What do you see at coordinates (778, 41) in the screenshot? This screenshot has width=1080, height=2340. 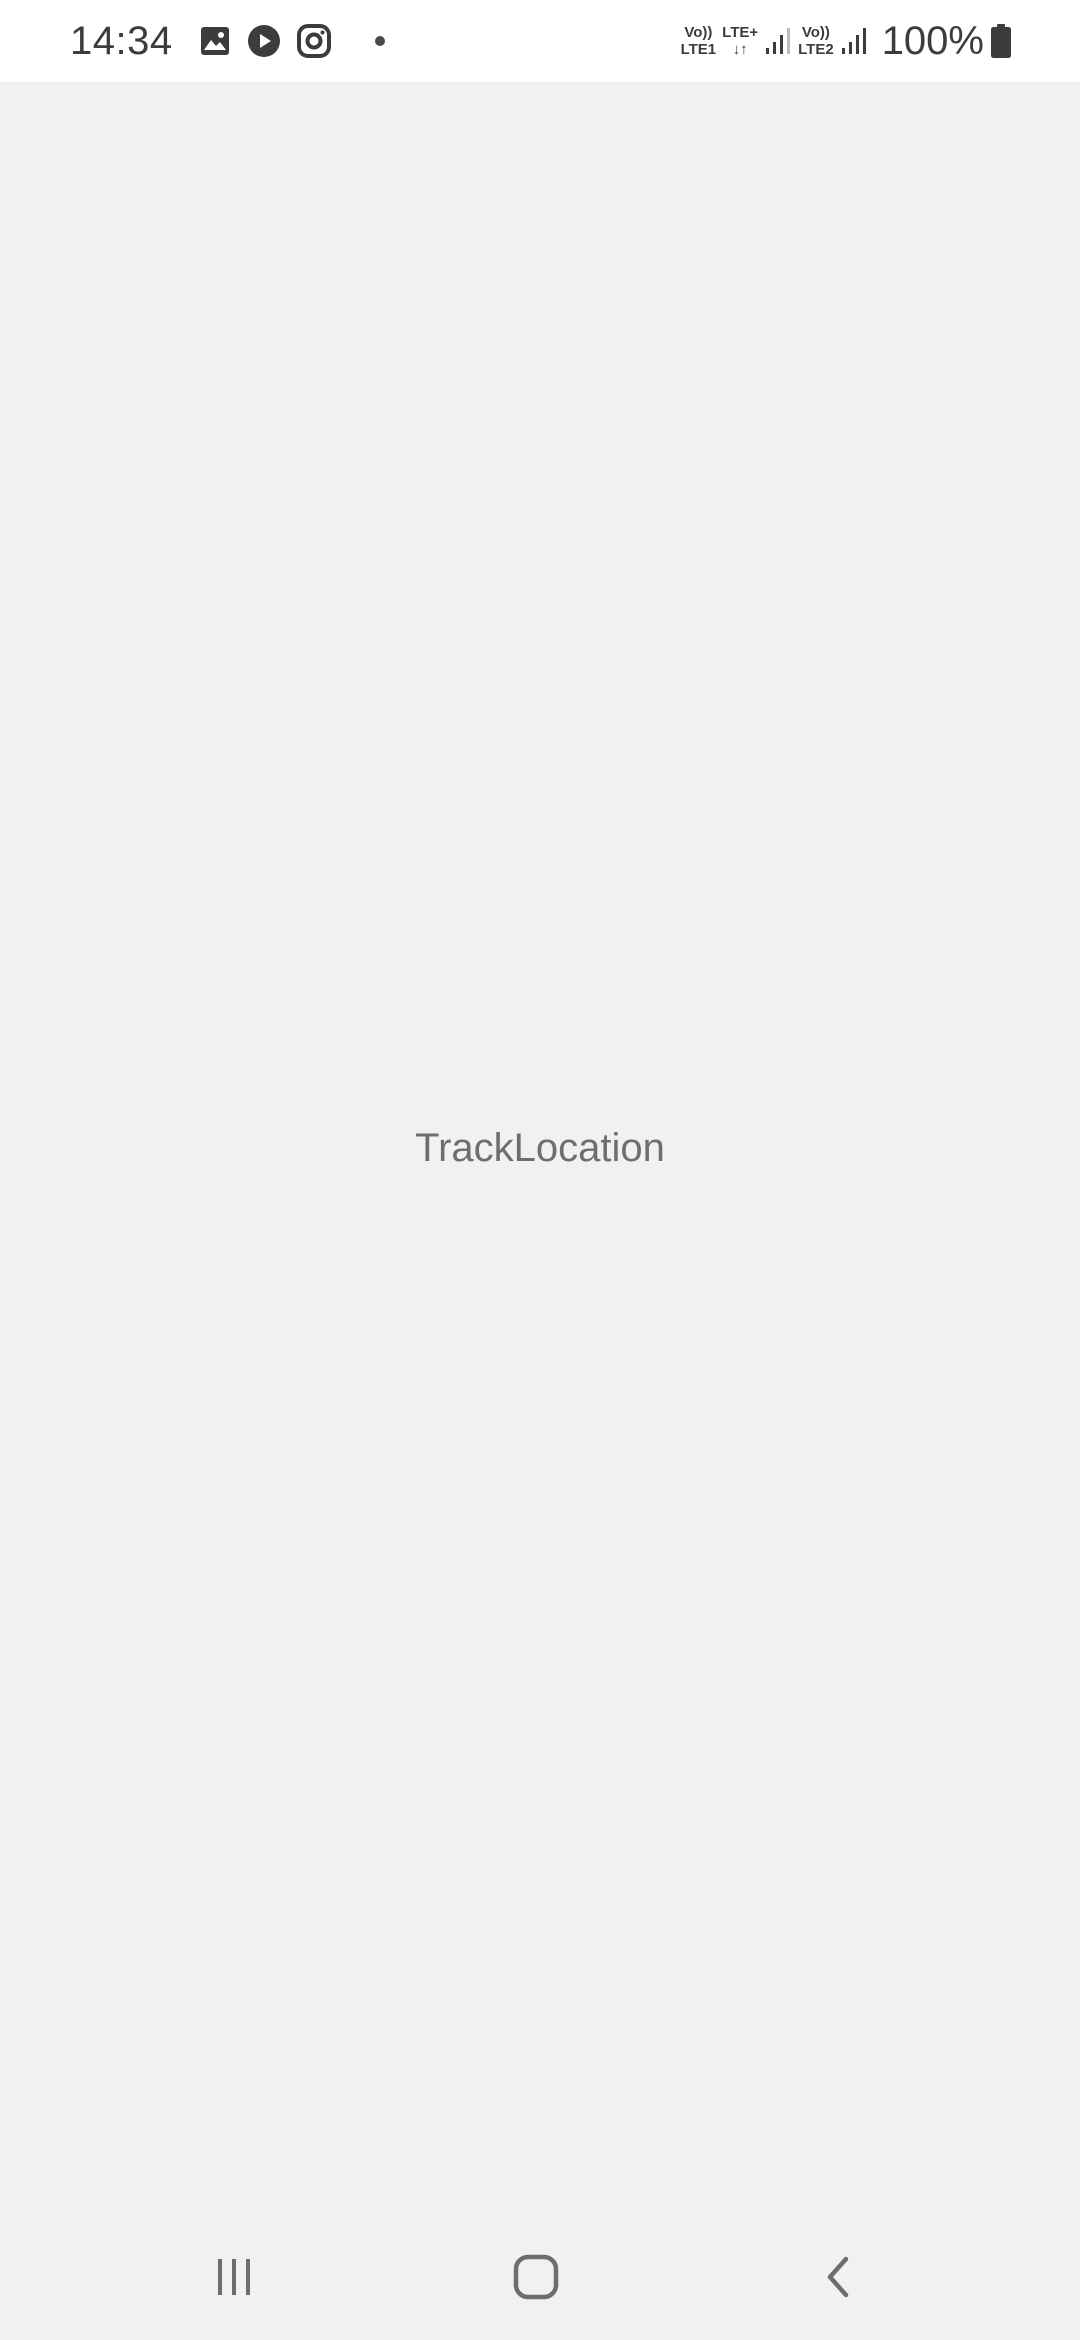 I see `sim1-signal-icon` at bounding box center [778, 41].